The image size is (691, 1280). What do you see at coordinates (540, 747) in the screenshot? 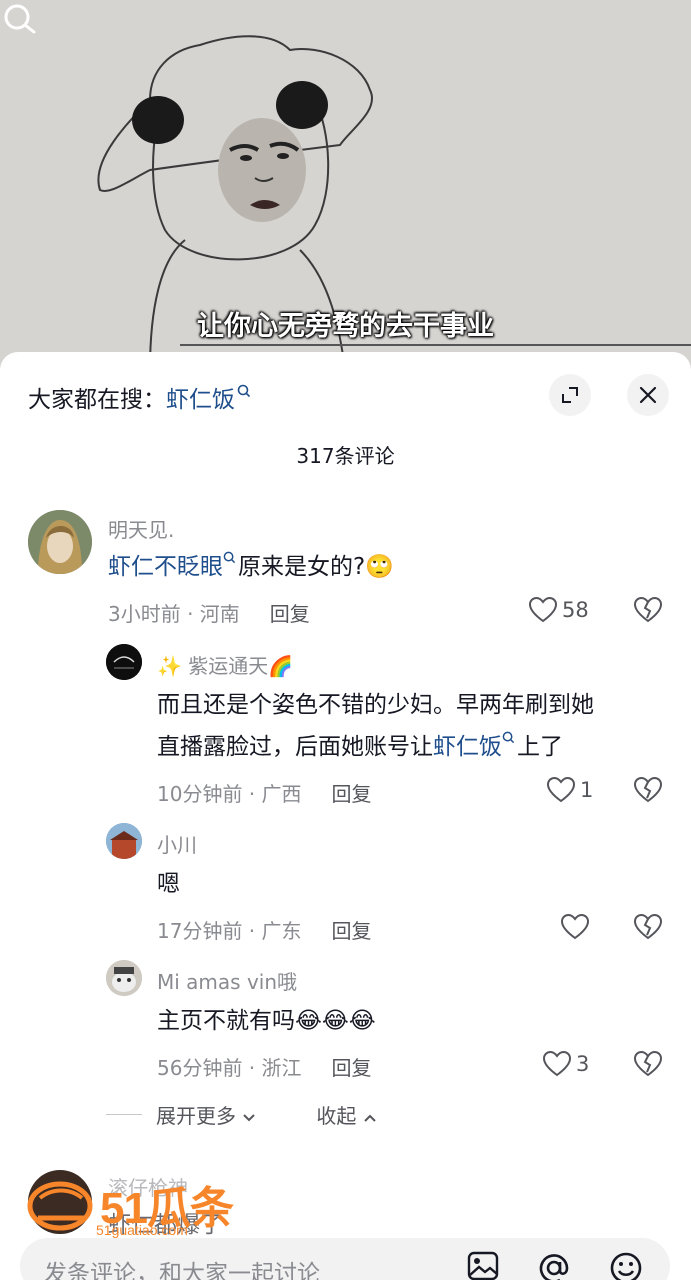
I see `comment-body: 上了` at bounding box center [540, 747].